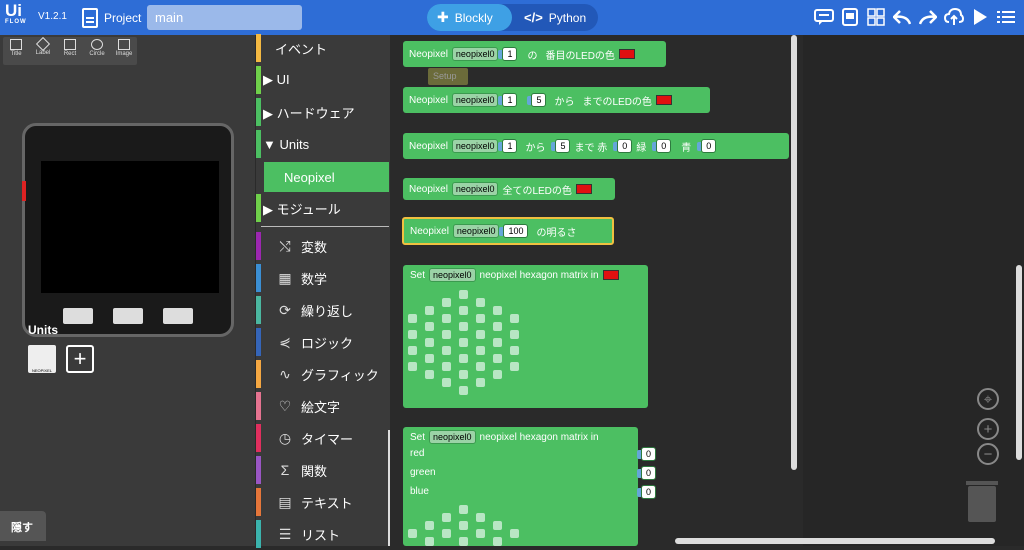  I want to click on block-neopixel-brightness: Neopixel neopixel0 100 の明るさ, so click(508, 231).